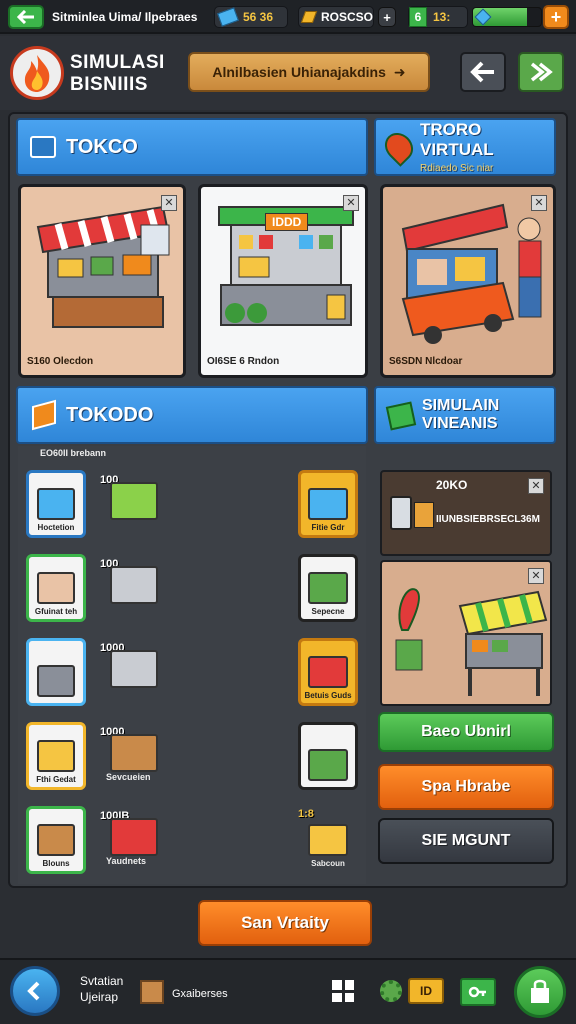  What do you see at coordinates (426, 361) in the screenshot?
I see `shop-card-3-caption: S6SDN Nlcdoar` at bounding box center [426, 361].